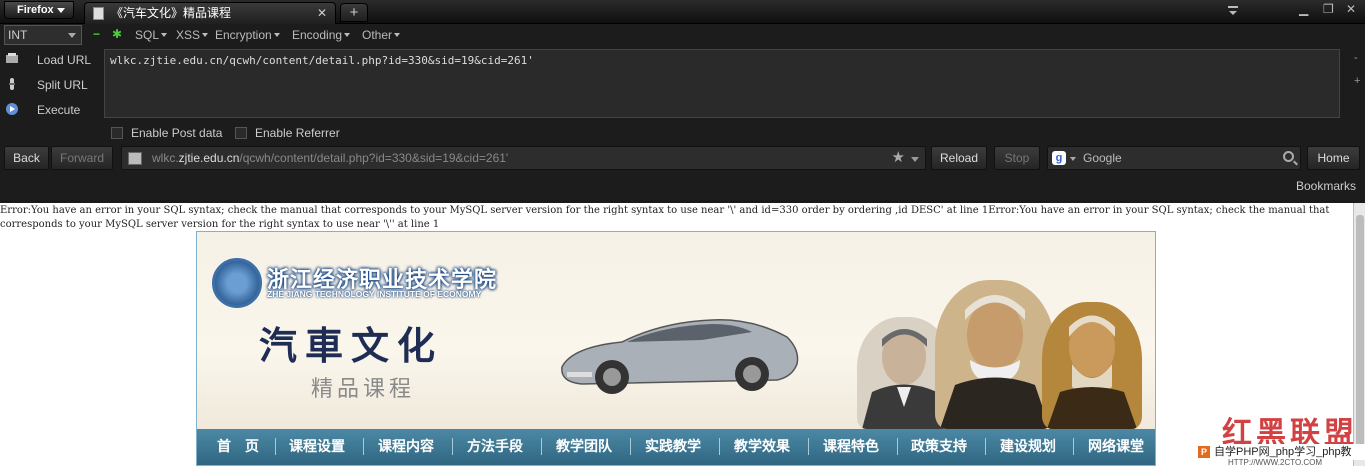  What do you see at coordinates (243, 35) in the screenshot?
I see `menu-label: Encryption` at bounding box center [243, 35].